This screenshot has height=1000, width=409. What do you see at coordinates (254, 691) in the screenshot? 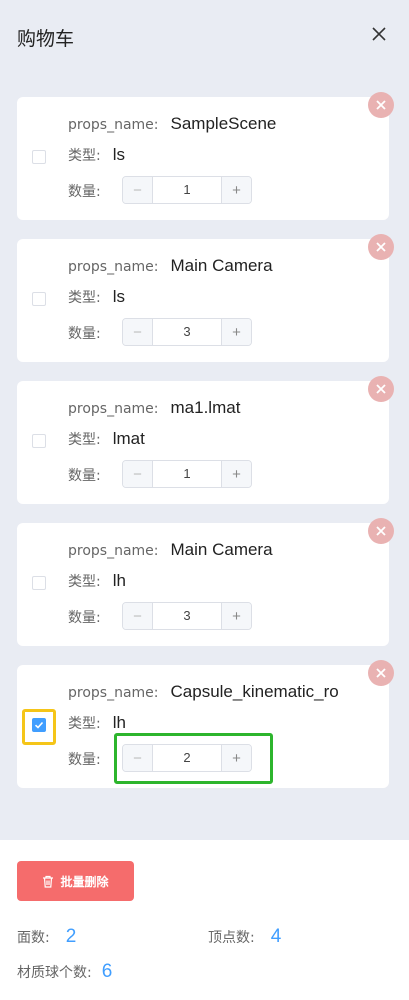
I see `props-name-value: Capsule_kinematic_ro` at bounding box center [254, 691].